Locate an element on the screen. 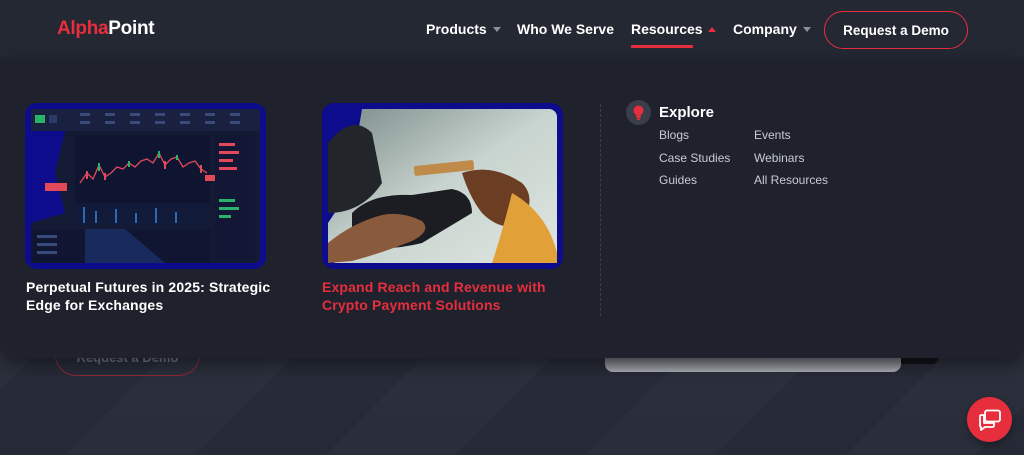  request-demo-button: Request a Demo is located at coordinates (896, 30).